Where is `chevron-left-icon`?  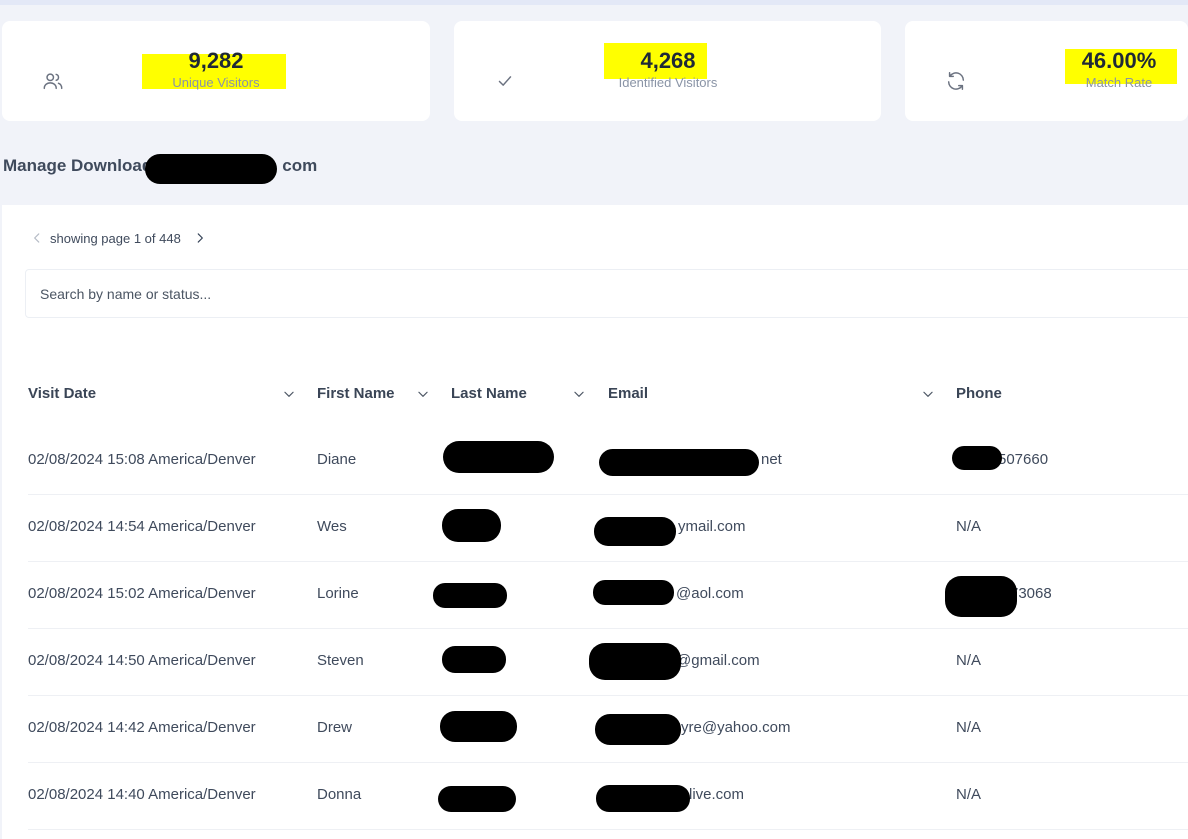
chevron-left-icon is located at coordinates (37, 238).